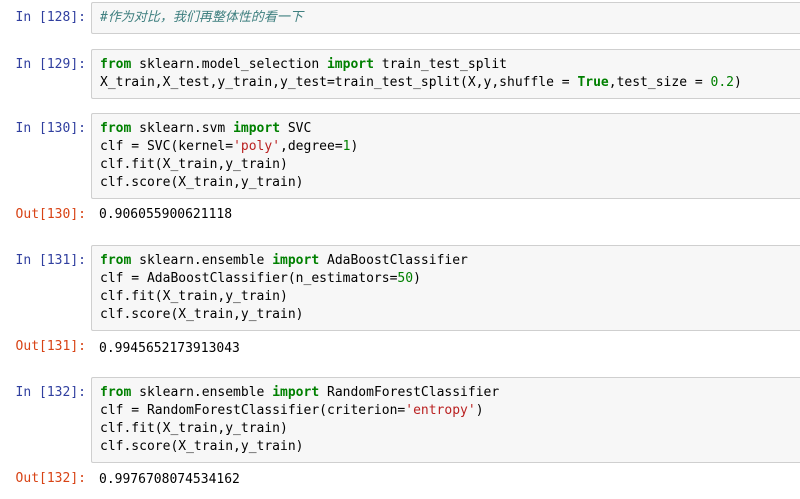 The image size is (800, 499). Describe the element at coordinates (253, 410) in the screenshot. I see `code-text: clf = RandomForestClassifier(criterion=` at that location.